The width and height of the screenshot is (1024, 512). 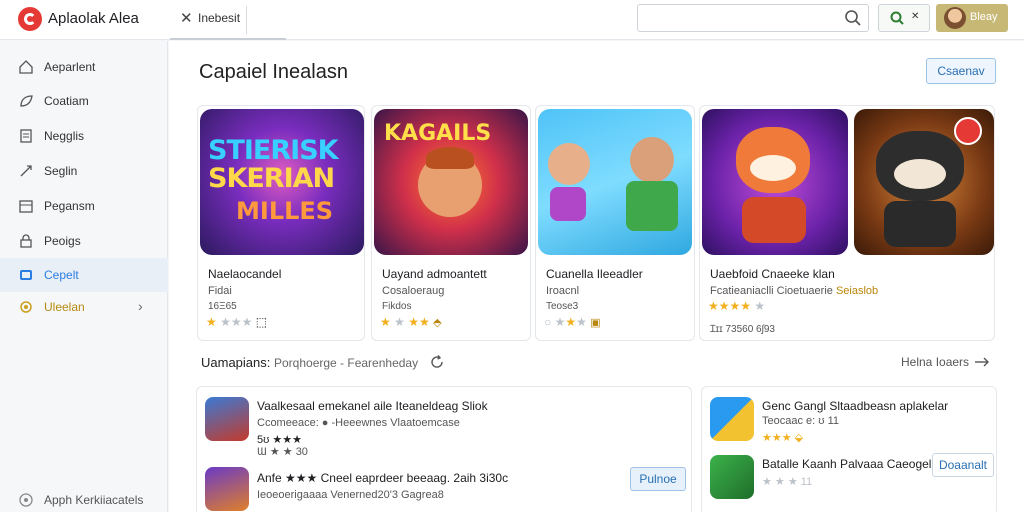 What do you see at coordinates (26, 171) in the screenshot?
I see `link-icon` at bounding box center [26, 171].